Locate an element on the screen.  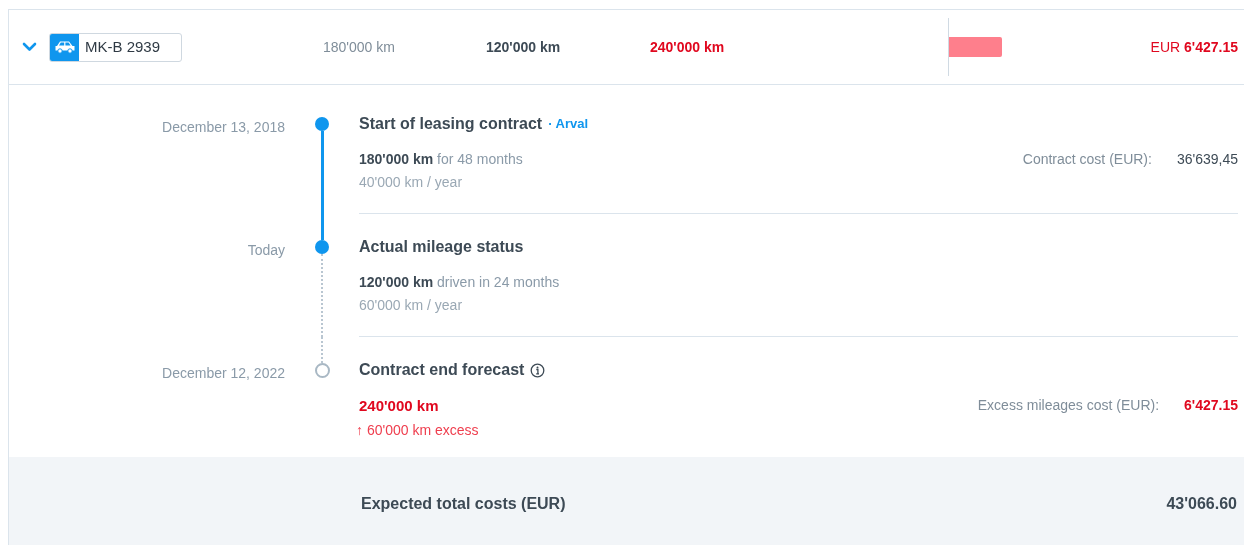
event-title: Actual mileage status is located at coordinates (441, 247).